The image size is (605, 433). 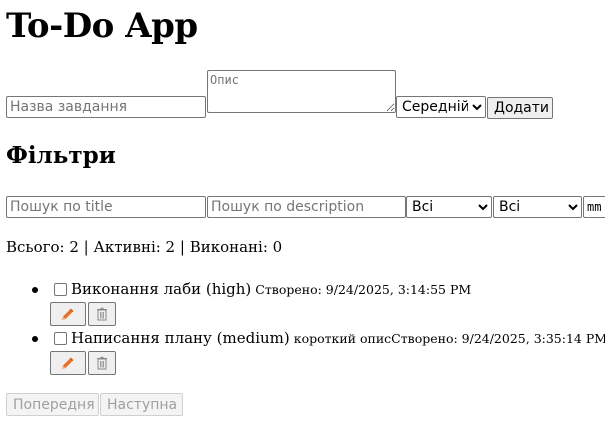 What do you see at coordinates (520, 108) in the screenshot?
I see `add-task-button: Додати` at bounding box center [520, 108].